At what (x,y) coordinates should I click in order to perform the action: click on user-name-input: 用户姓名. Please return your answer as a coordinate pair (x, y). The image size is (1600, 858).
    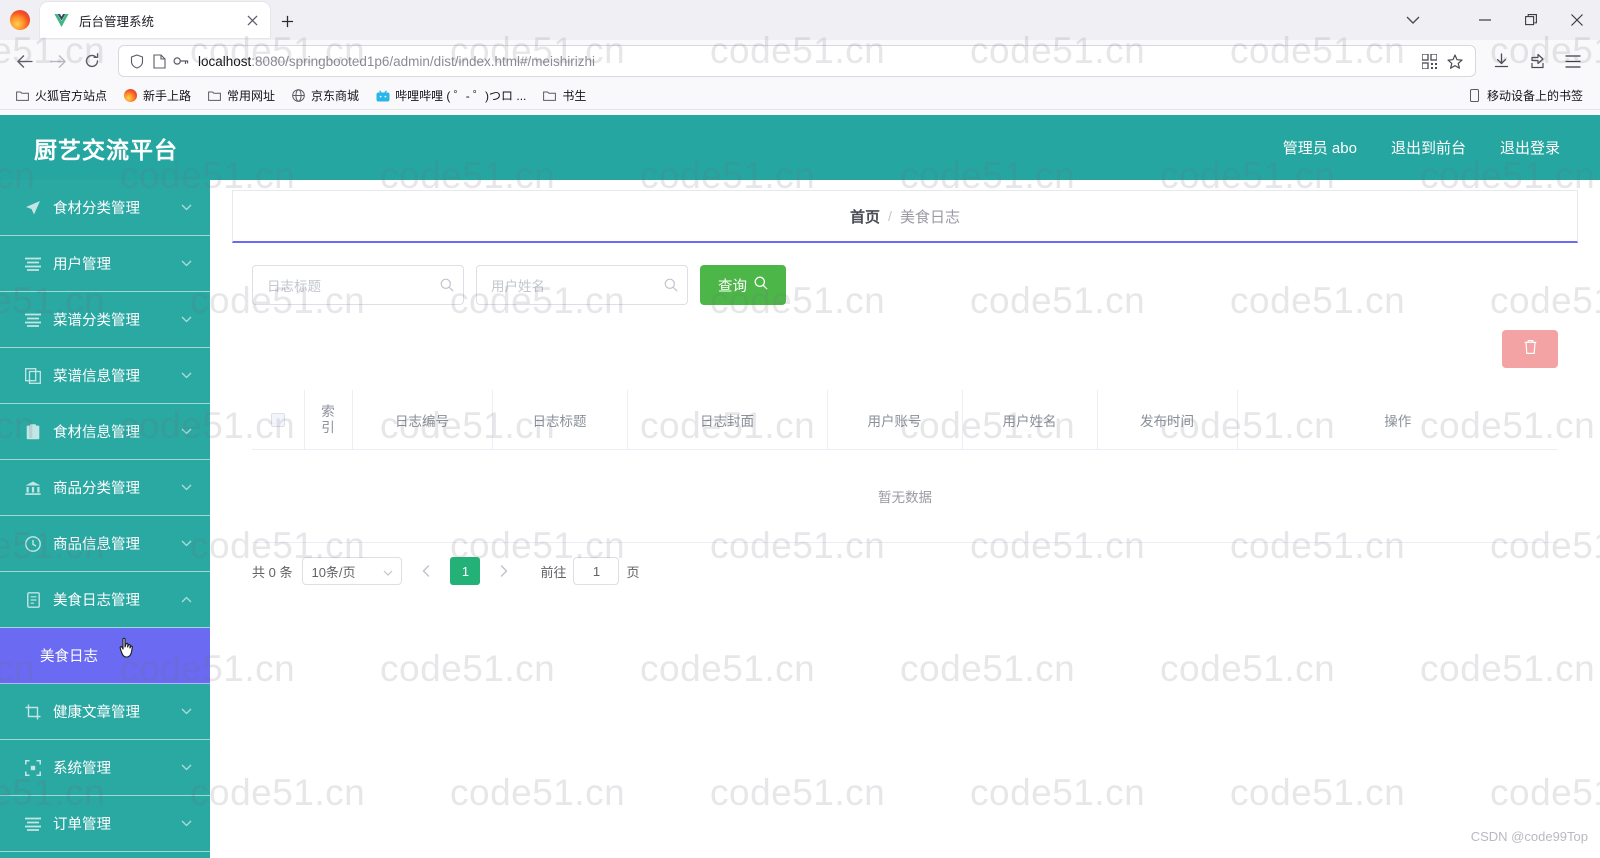
    Looking at the image, I should click on (582, 285).